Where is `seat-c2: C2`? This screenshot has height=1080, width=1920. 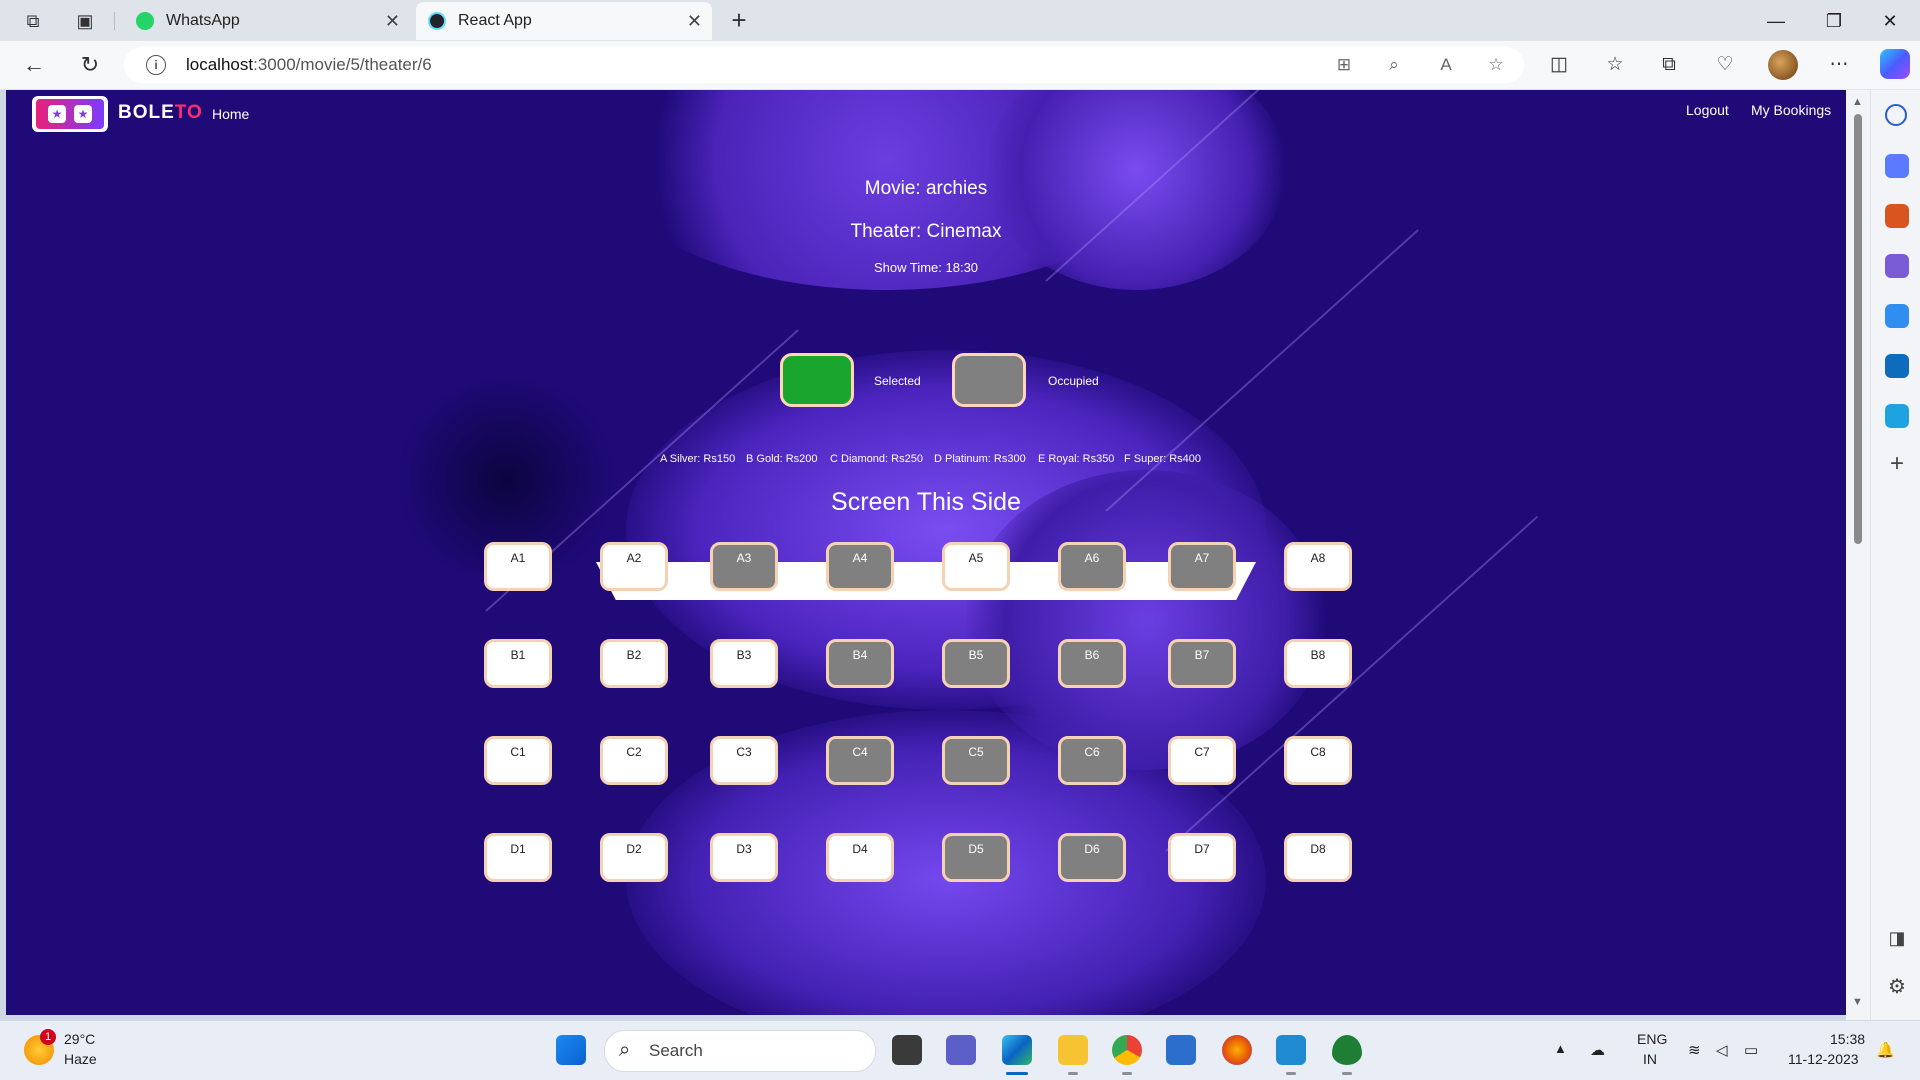 seat-c2: C2 is located at coordinates (634, 760).